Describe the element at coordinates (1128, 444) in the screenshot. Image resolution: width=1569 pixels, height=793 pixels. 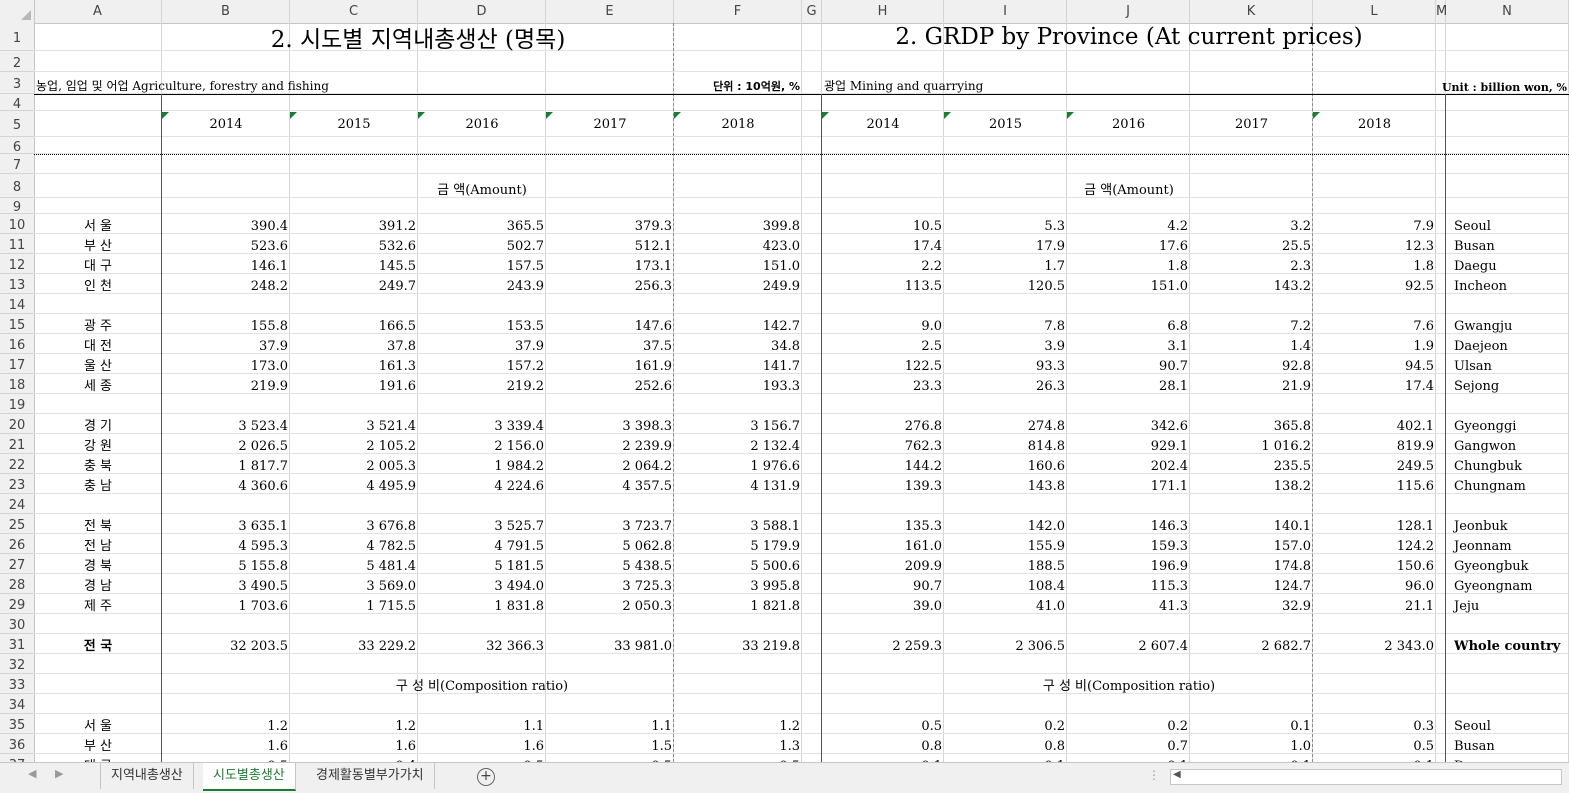
I see `value-cell: 929.1` at that location.